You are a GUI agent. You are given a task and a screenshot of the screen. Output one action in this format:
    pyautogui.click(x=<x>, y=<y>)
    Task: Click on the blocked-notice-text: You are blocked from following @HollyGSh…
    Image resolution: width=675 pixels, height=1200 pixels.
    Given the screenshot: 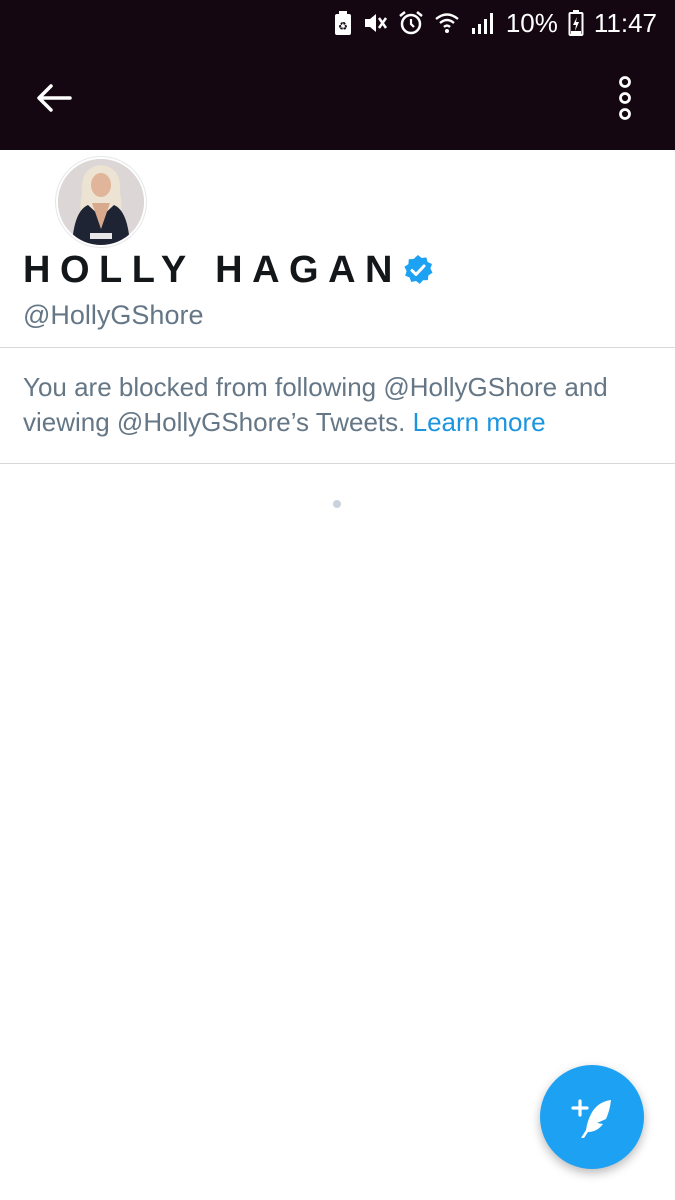 What is the action you would take?
    pyautogui.click(x=338, y=405)
    